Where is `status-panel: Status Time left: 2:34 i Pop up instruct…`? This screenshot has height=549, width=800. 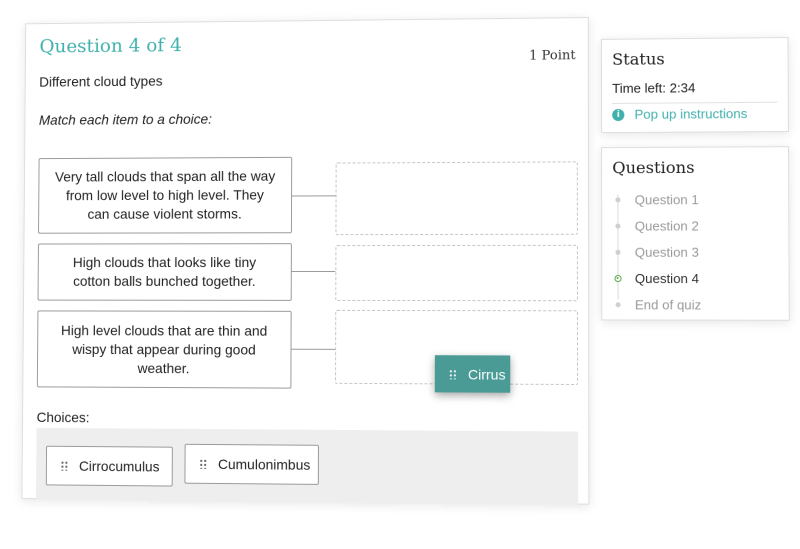
status-panel: Status Time left: 2:34 i Pop up instruct… is located at coordinates (695, 85).